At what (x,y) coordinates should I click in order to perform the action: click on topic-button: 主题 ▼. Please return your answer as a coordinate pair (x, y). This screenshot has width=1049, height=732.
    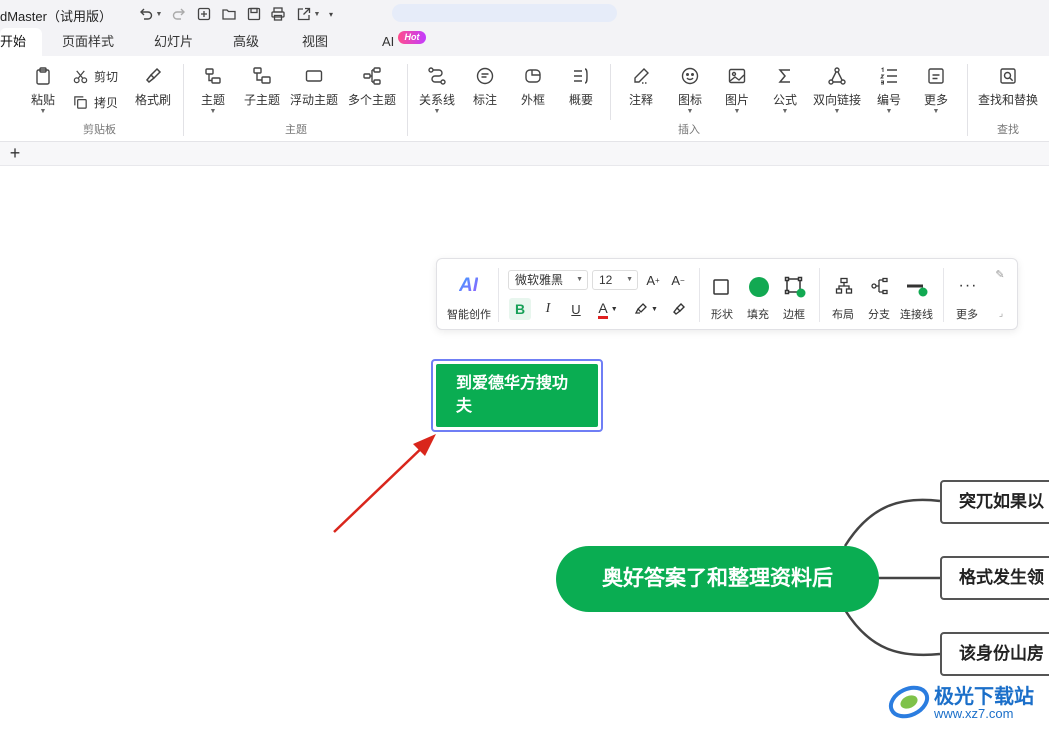
    Looking at the image, I should click on (213, 90).